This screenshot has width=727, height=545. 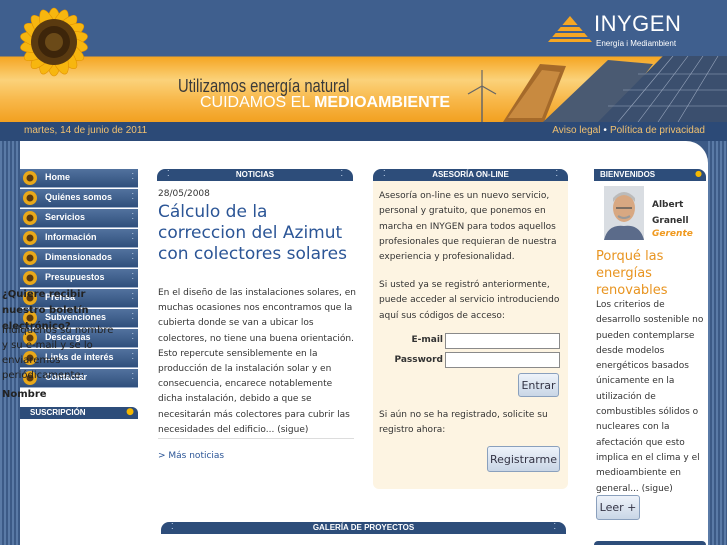 What do you see at coordinates (523, 459) in the screenshot?
I see `register-button: Registrarme` at bounding box center [523, 459].